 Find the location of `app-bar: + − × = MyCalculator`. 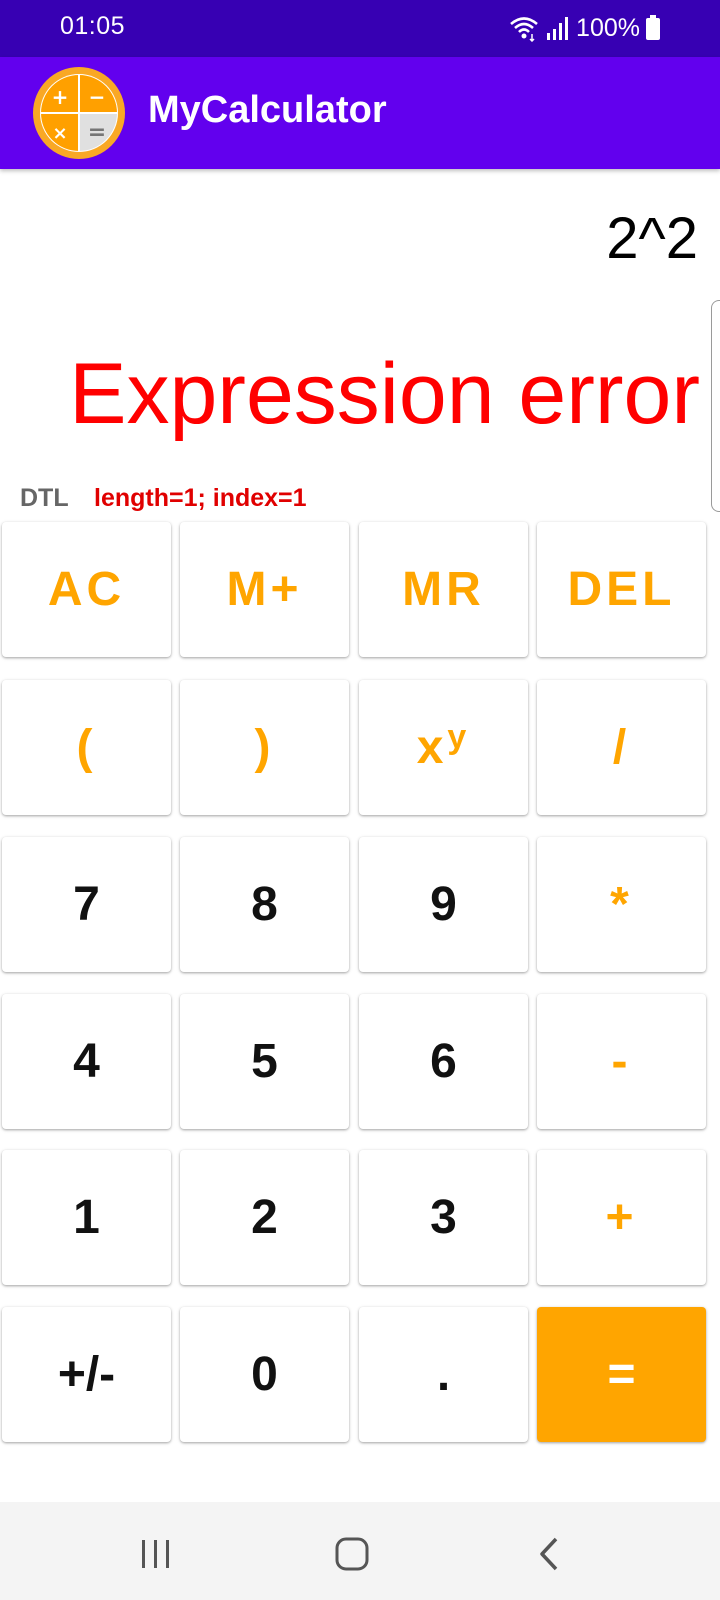

app-bar: + − × = MyCalculator is located at coordinates (360, 113).